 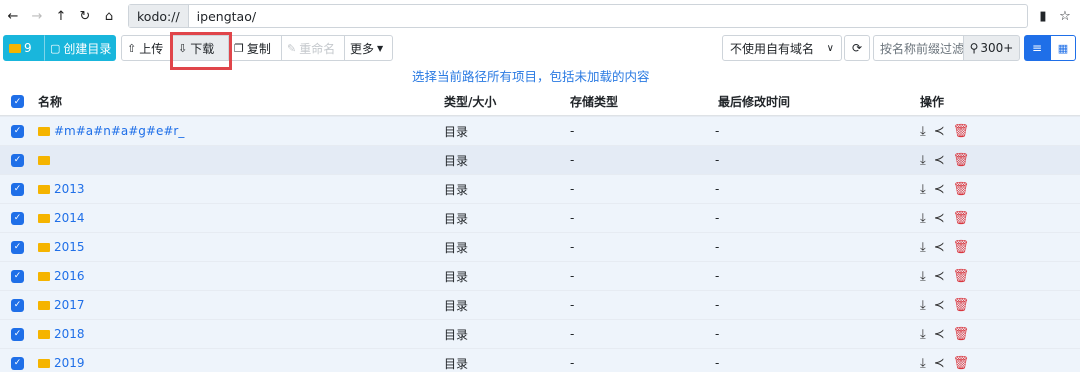 What do you see at coordinates (1043, 16) in the screenshot?
I see `bookmark-icon: ▮` at bounding box center [1043, 16].